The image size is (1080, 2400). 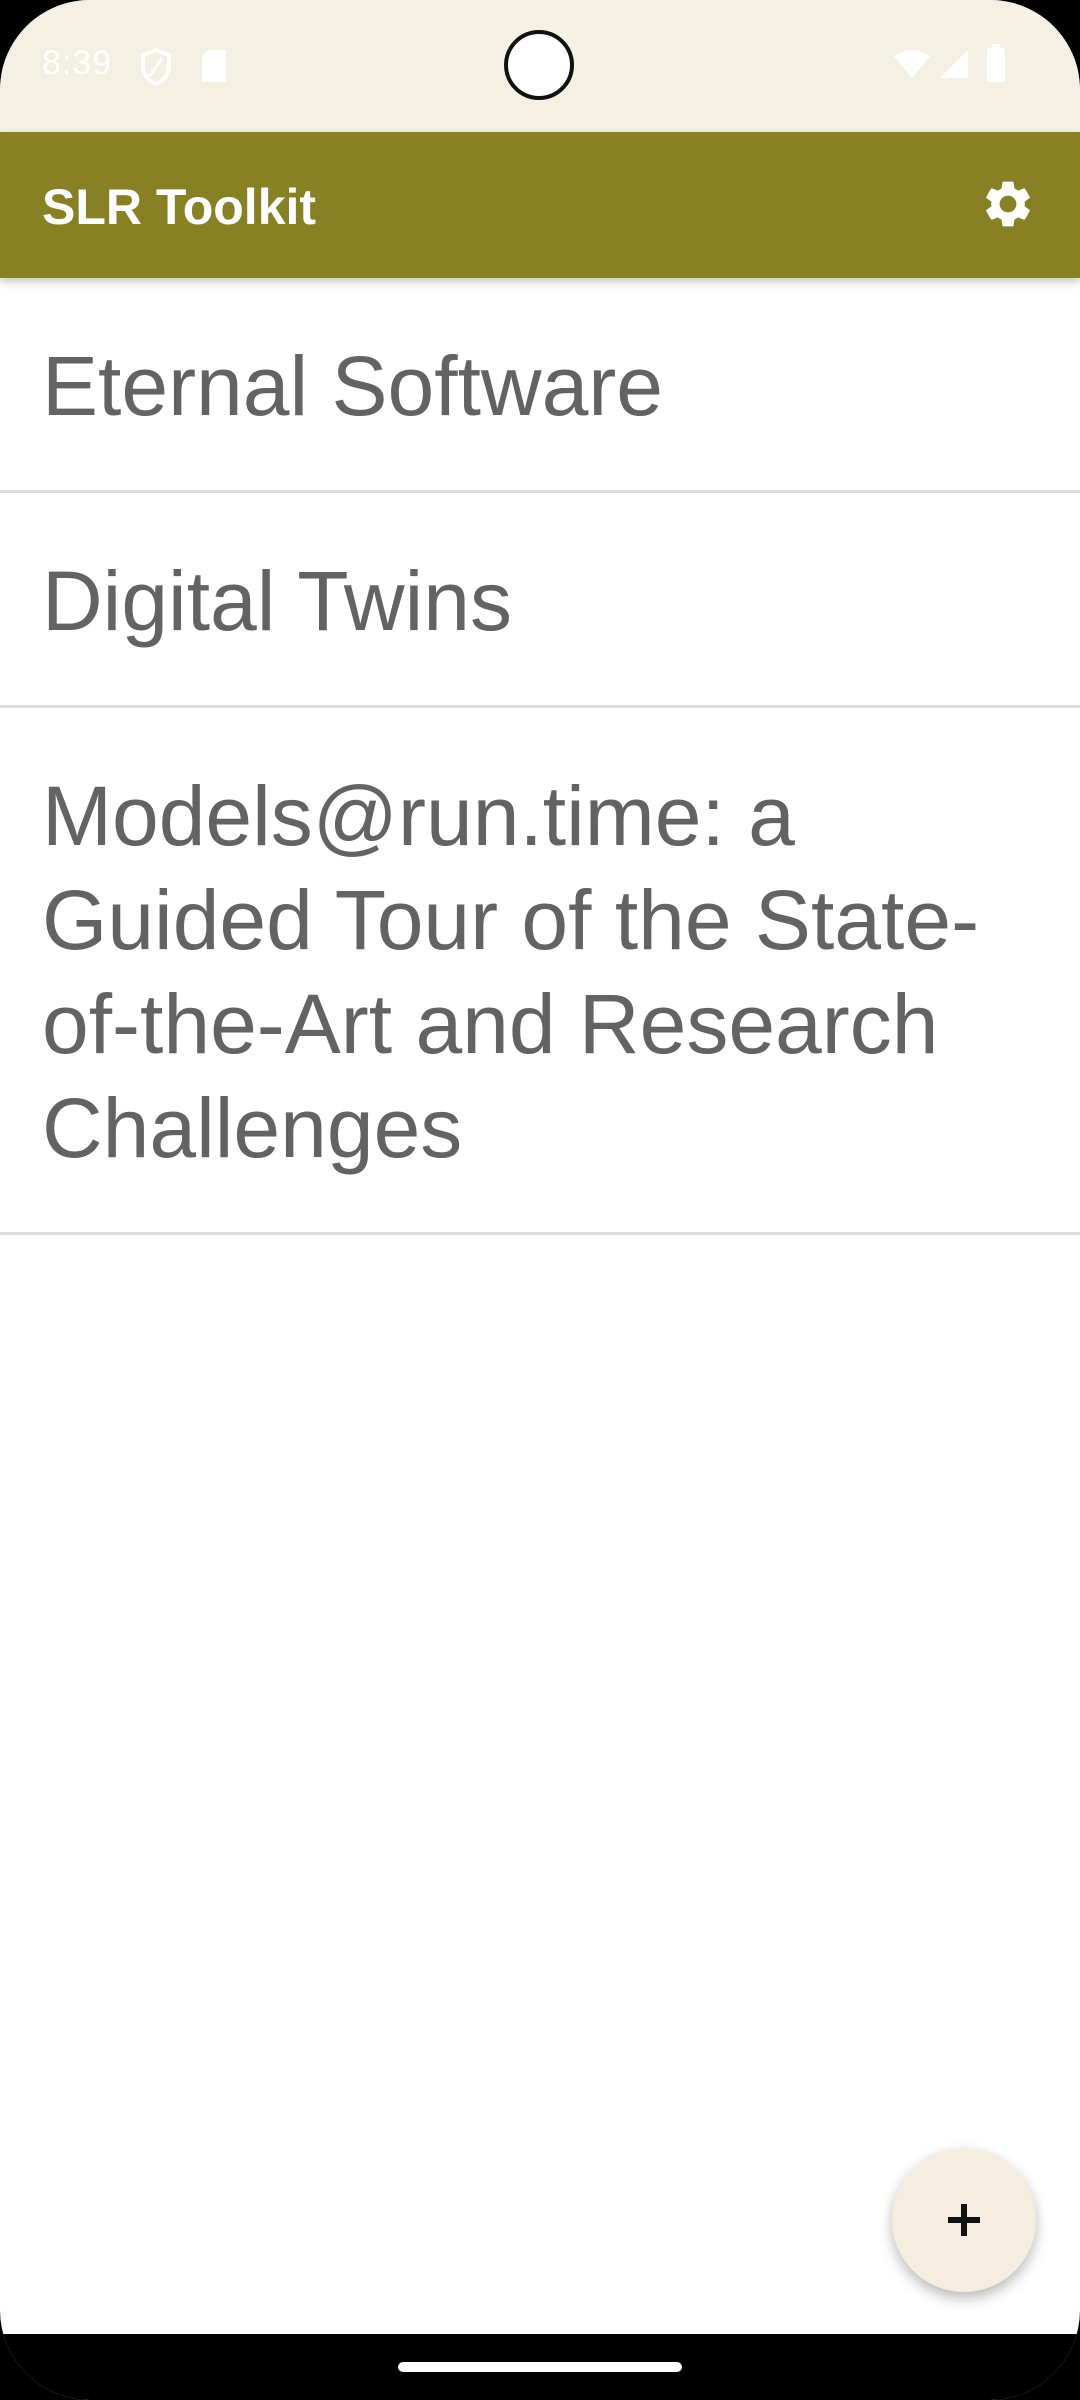 I want to click on signal-icon, so click(x=954, y=64).